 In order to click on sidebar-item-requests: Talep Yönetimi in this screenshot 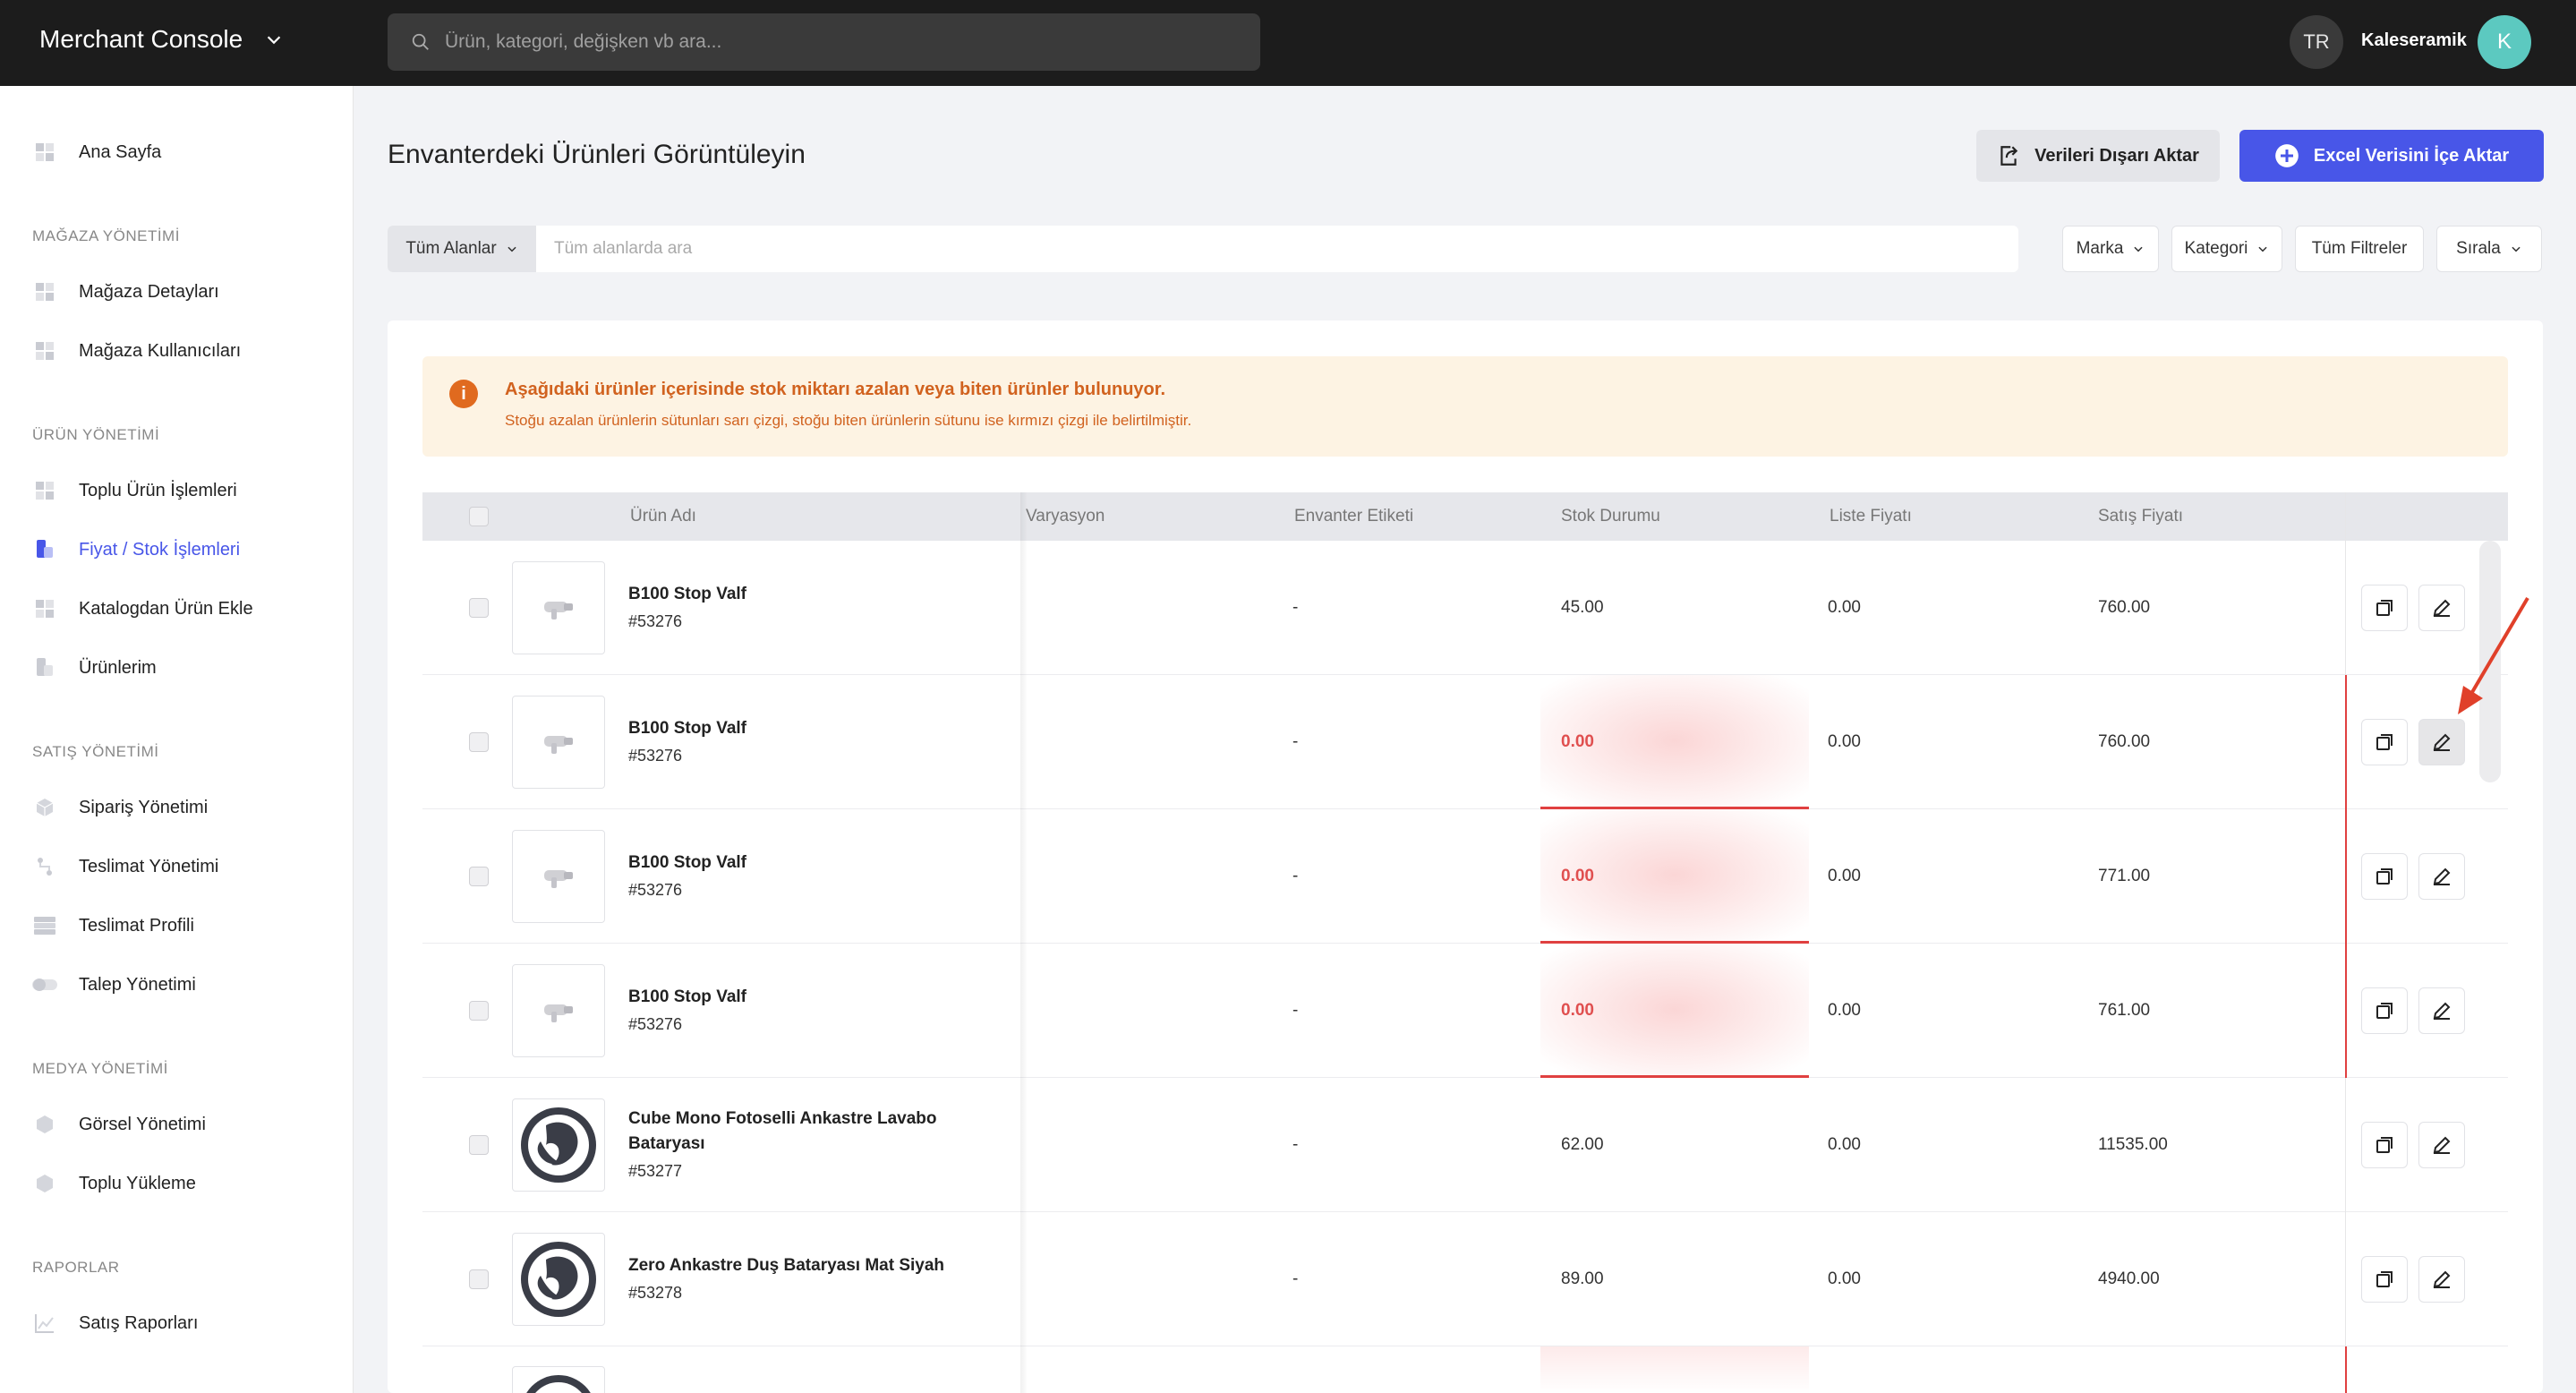, I will do `click(114, 984)`.